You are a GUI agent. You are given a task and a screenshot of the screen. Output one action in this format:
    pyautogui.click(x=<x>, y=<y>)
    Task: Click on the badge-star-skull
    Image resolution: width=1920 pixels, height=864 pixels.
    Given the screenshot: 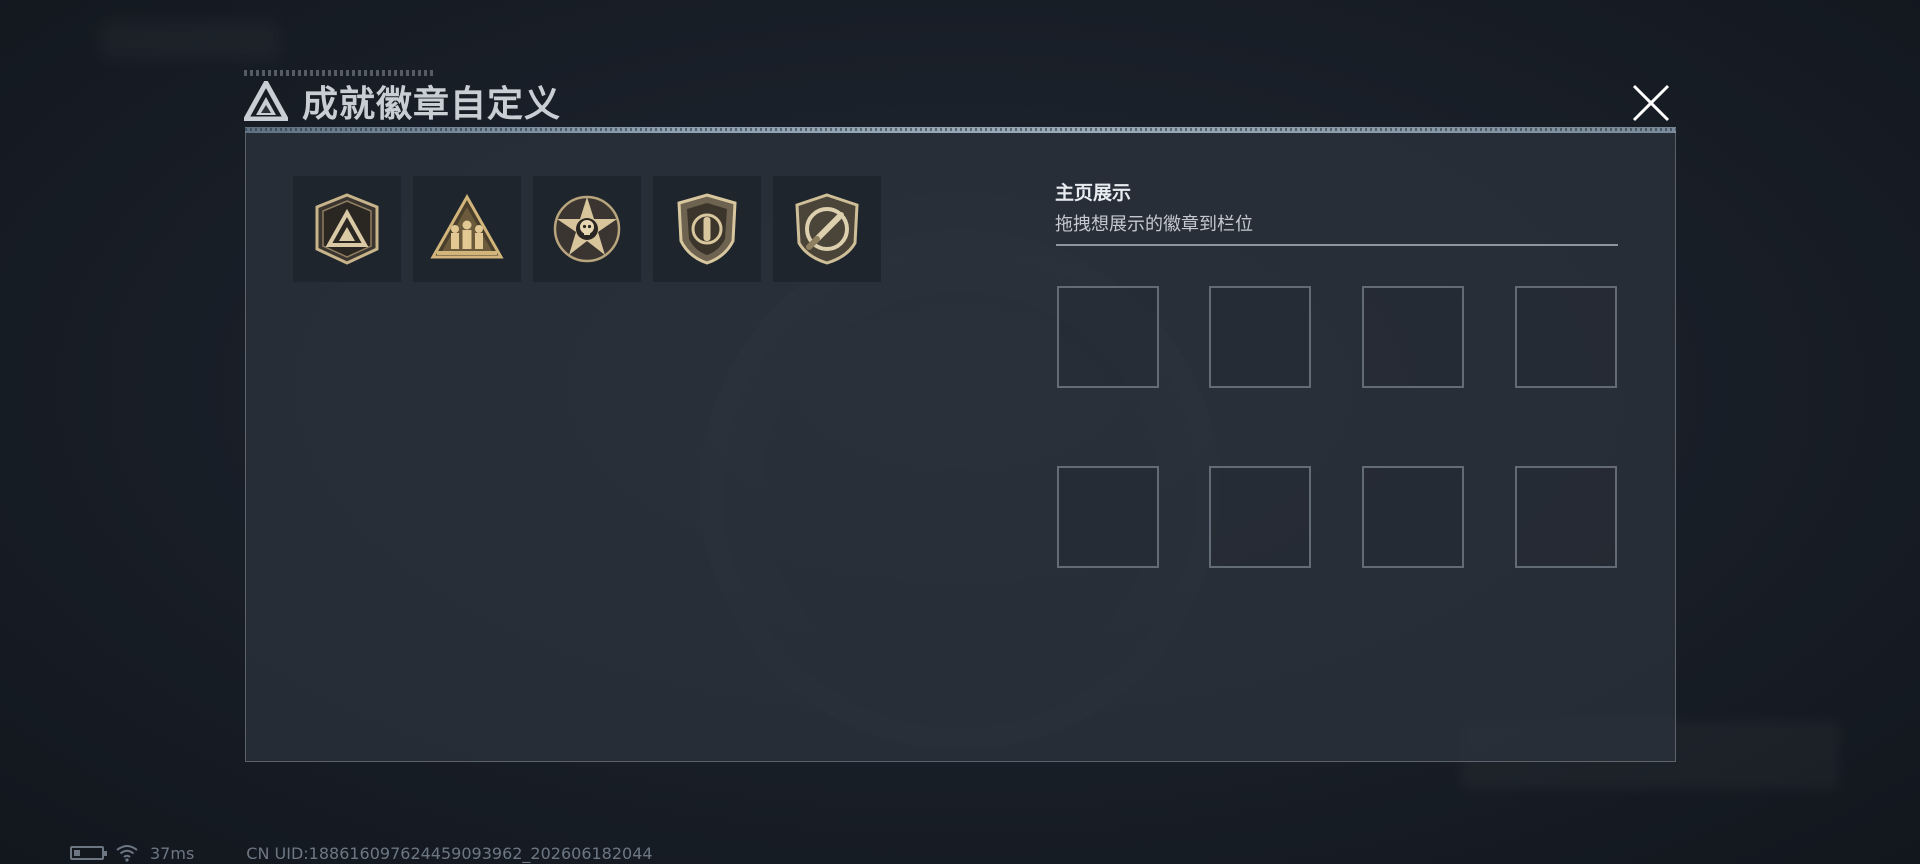 What is the action you would take?
    pyautogui.click(x=587, y=229)
    